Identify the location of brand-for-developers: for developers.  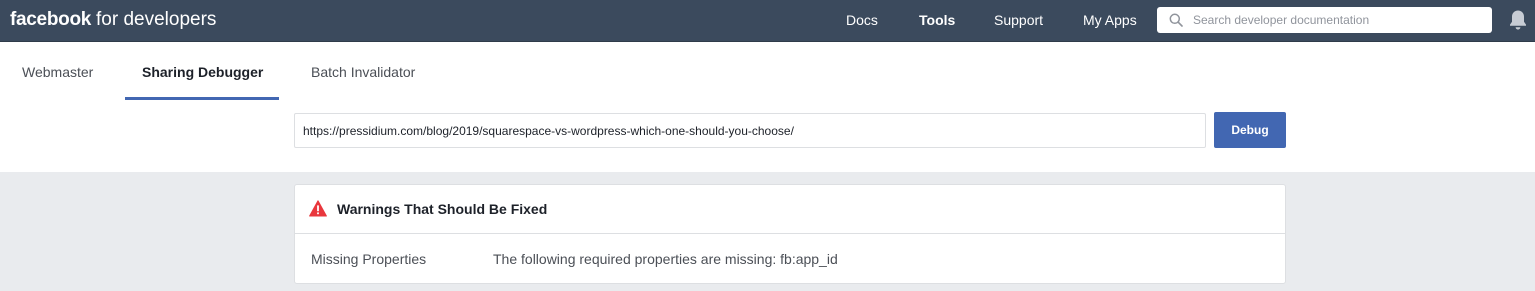
(156, 19).